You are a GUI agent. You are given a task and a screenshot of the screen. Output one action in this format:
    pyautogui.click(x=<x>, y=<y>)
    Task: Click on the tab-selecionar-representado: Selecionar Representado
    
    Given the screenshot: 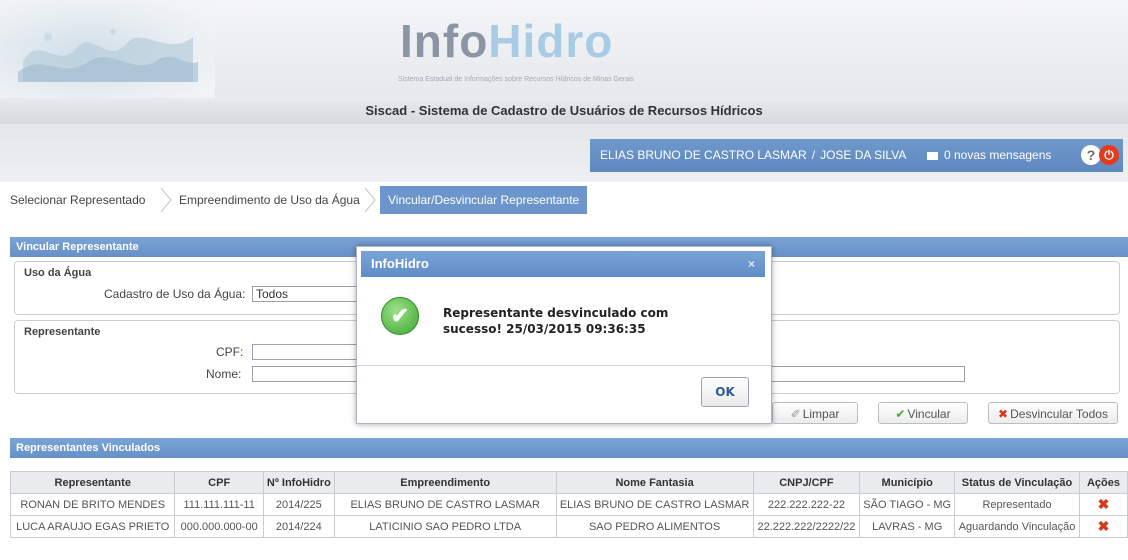 What is the action you would take?
    pyautogui.click(x=77, y=200)
    